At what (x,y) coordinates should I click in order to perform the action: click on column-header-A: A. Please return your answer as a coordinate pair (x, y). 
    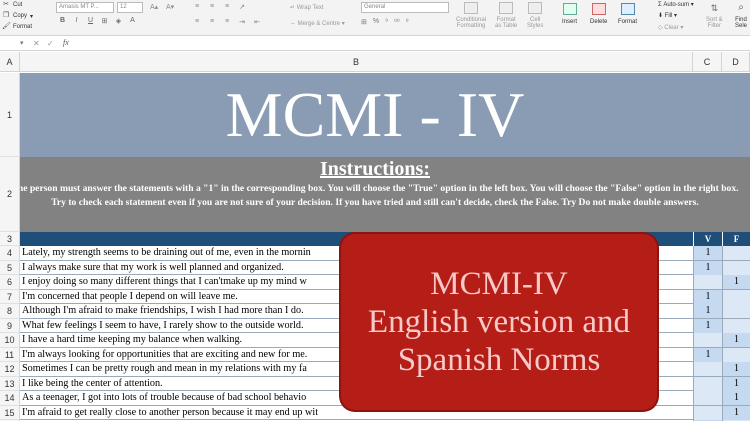
    Looking at the image, I should click on (10, 62).